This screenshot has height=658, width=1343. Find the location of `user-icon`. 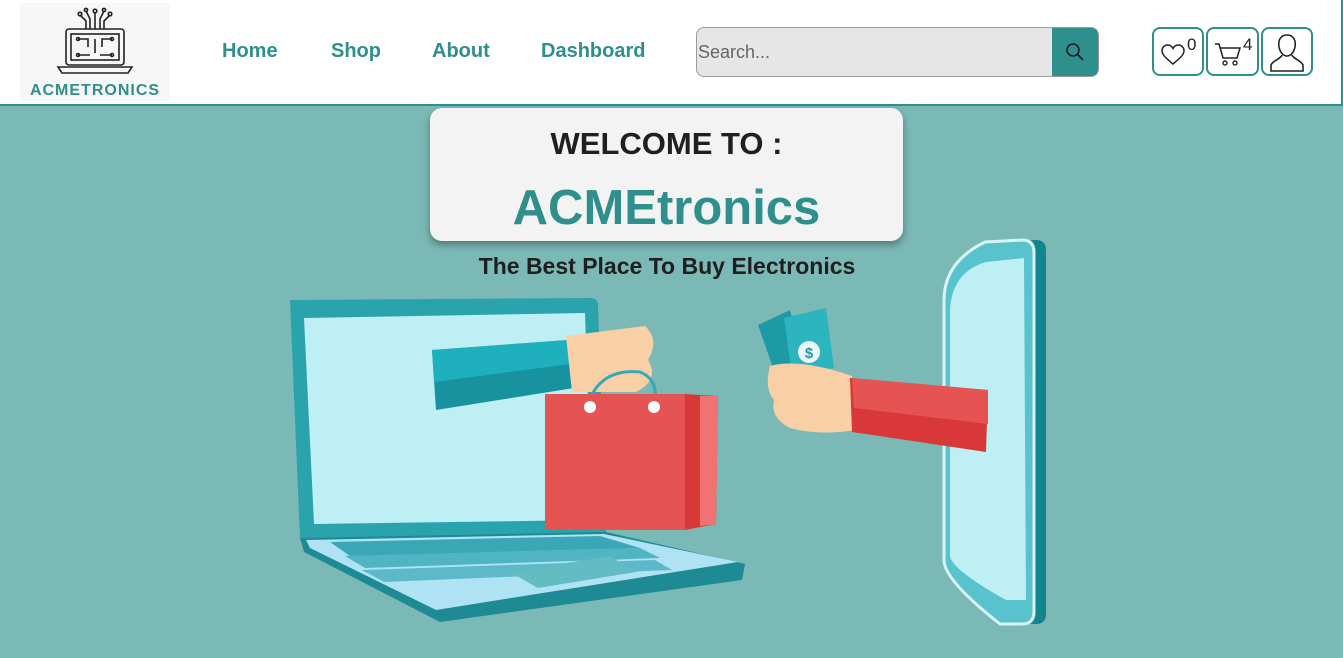

user-icon is located at coordinates (1287, 53).